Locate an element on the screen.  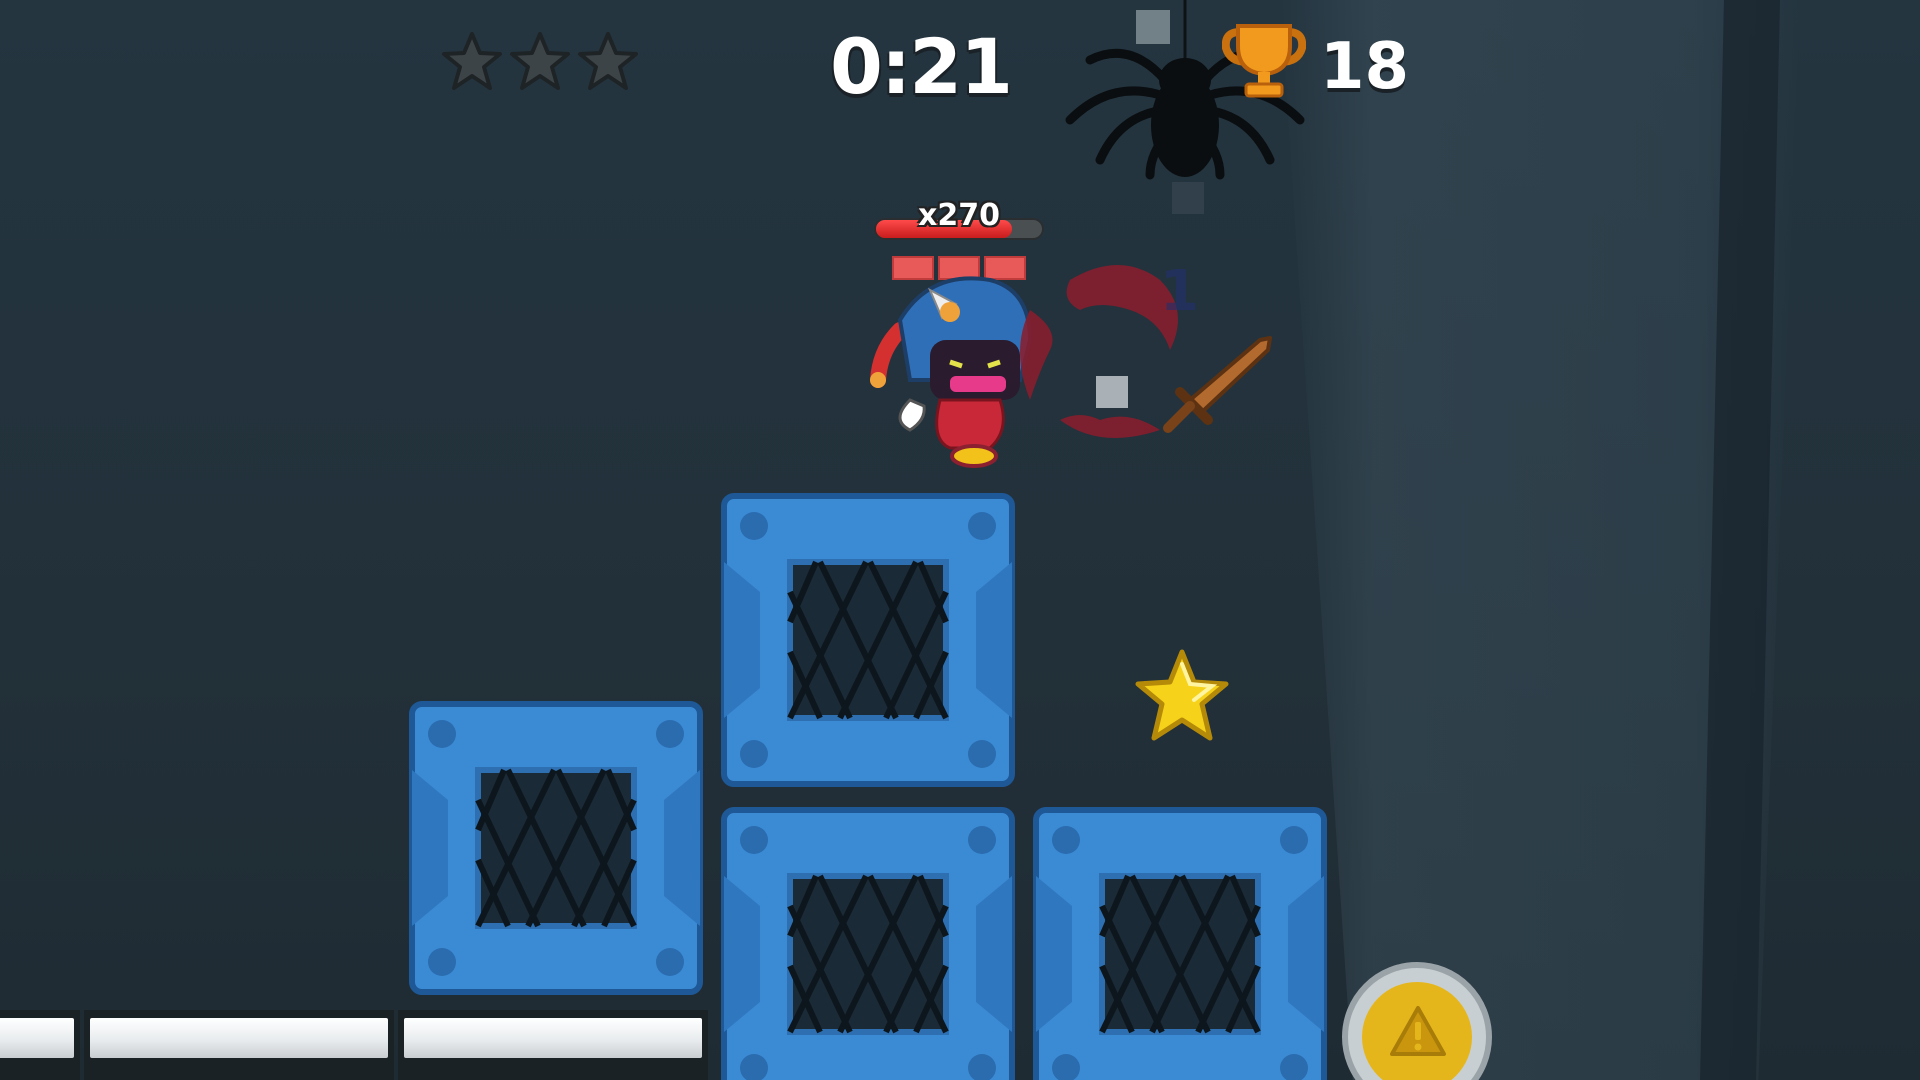
multiplier-label: x270 is located at coordinates (959, 215).